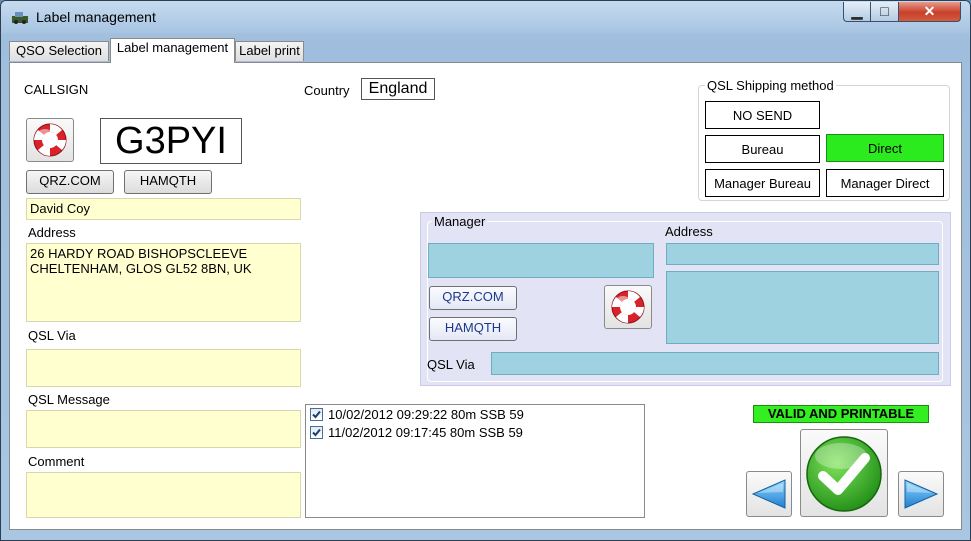  What do you see at coordinates (770, 85) in the screenshot?
I see `shipping-method-title: QSL Shipping method` at bounding box center [770, 85].